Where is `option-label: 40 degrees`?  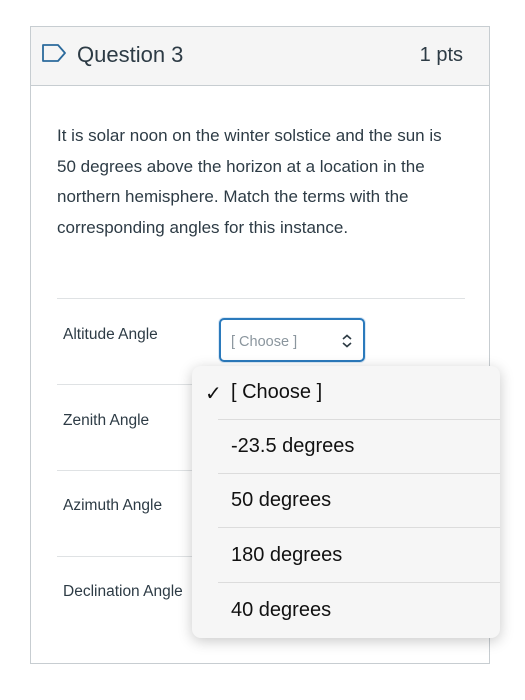 option-label: 40 degrees is located at coordinates (281, 610).